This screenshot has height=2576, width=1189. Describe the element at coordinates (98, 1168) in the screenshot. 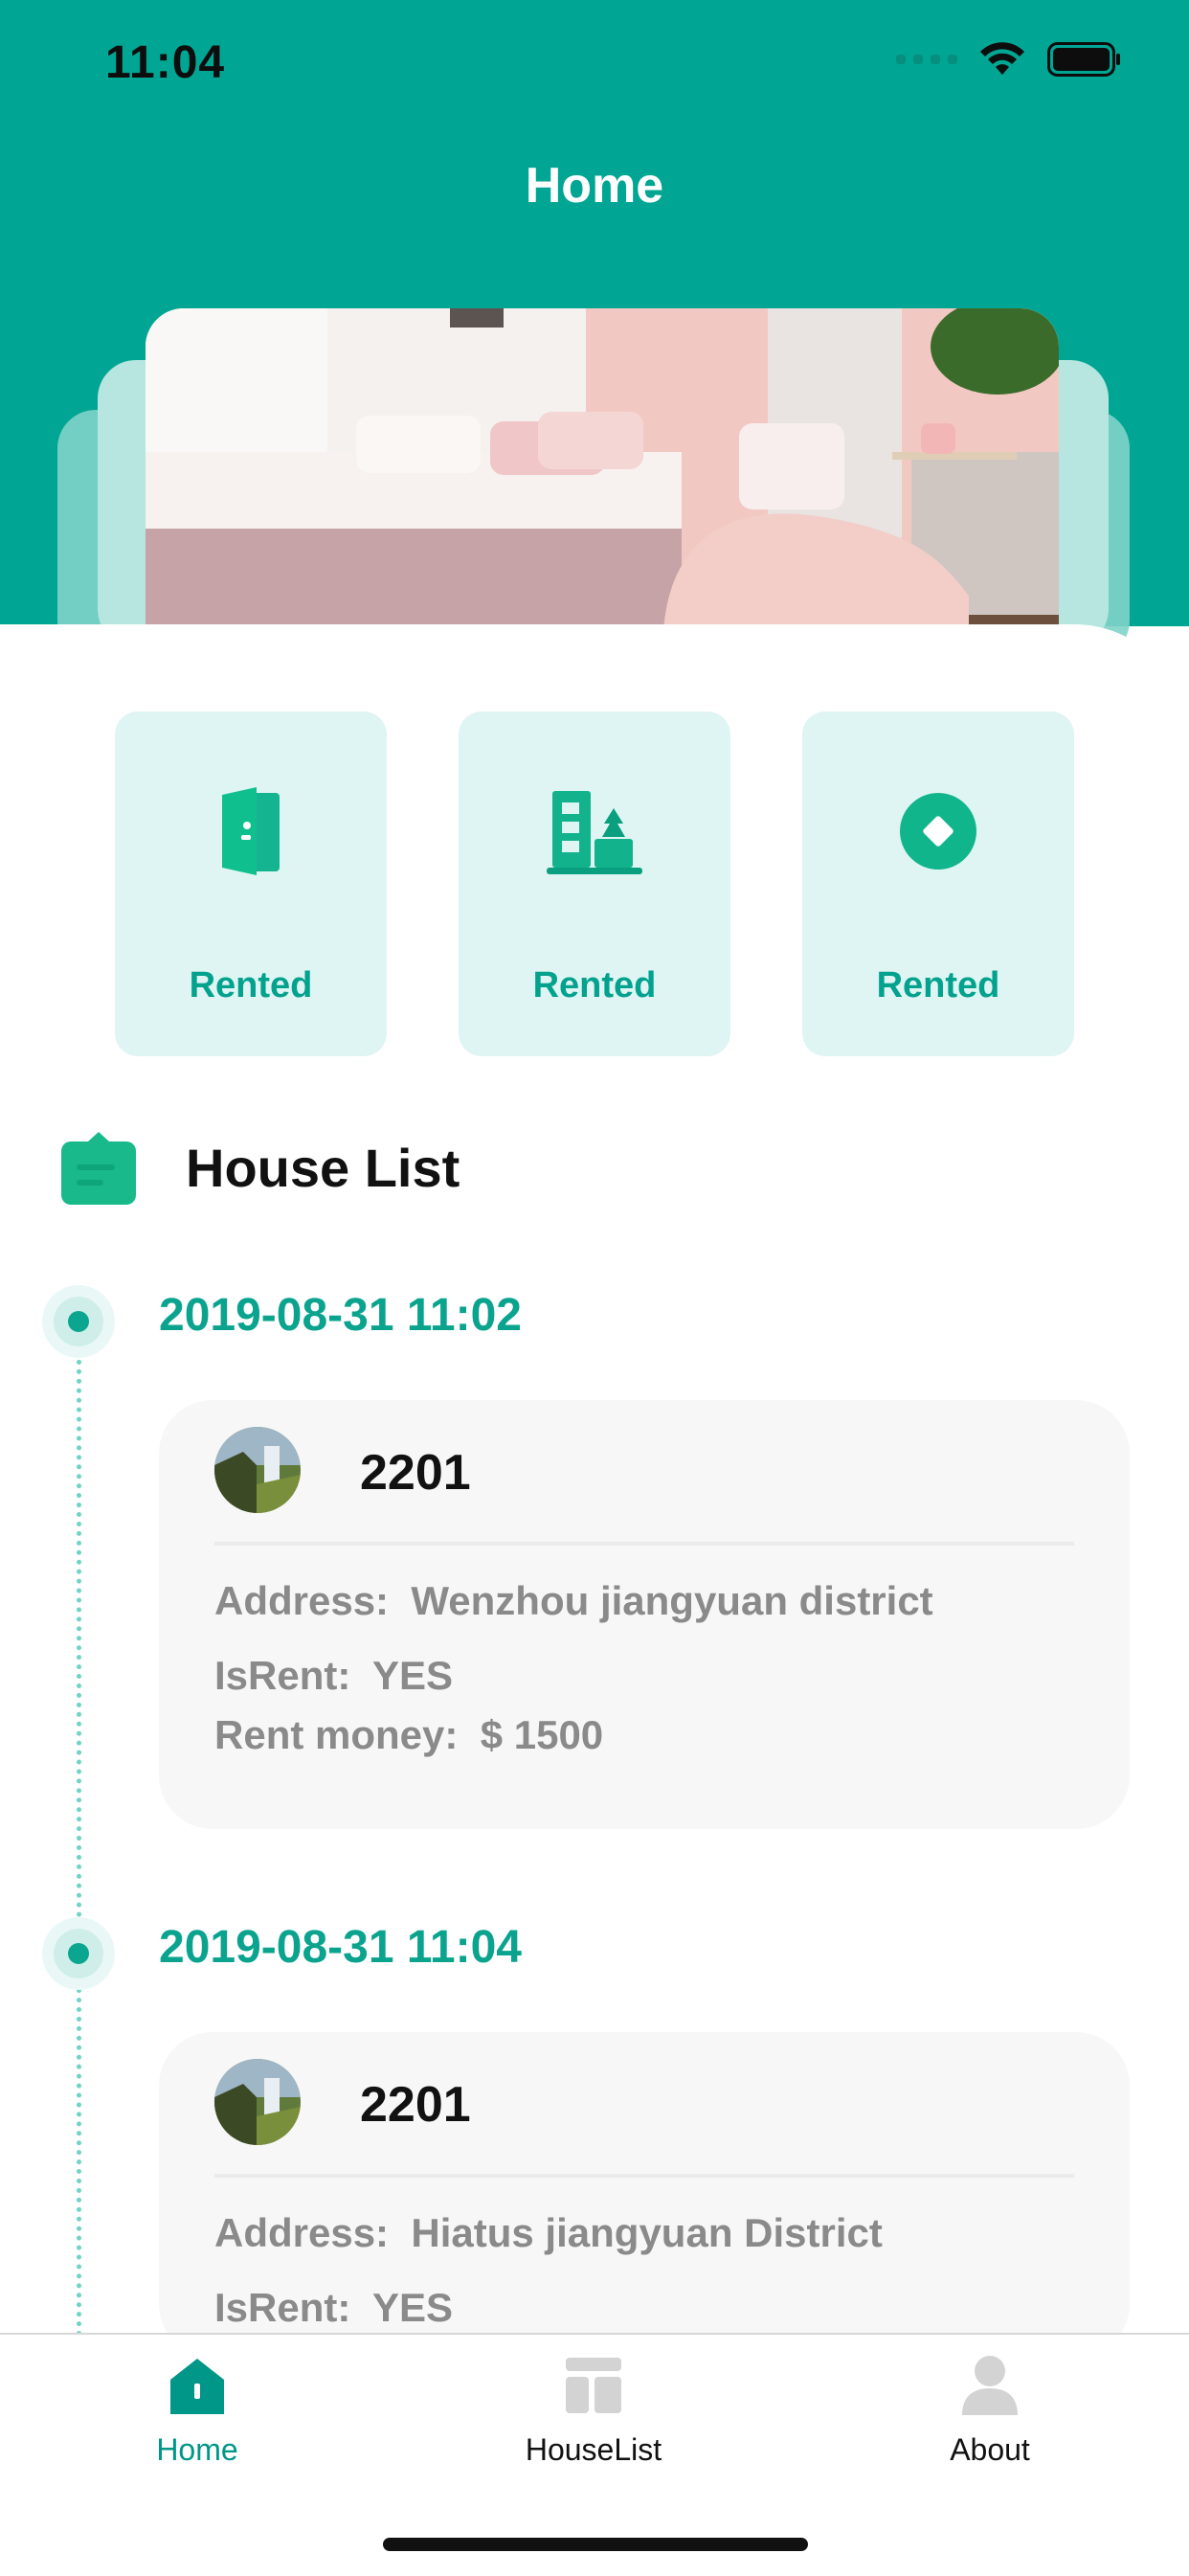

I see `bag-icon` at that location.